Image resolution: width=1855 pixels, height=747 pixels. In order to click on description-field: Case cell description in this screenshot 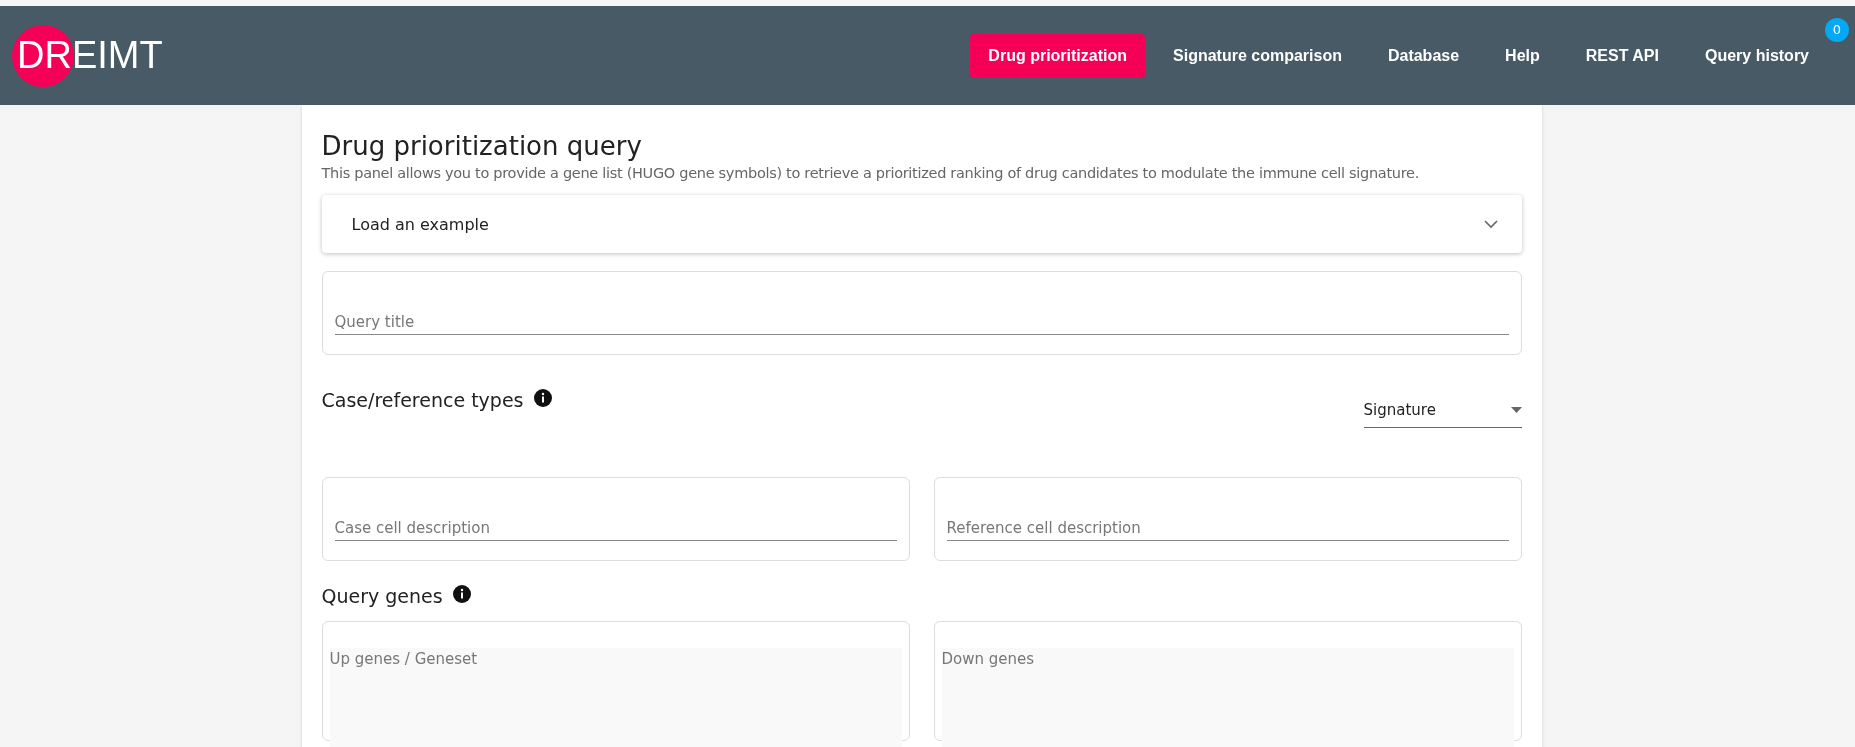, I will do `click(615, 519)`.